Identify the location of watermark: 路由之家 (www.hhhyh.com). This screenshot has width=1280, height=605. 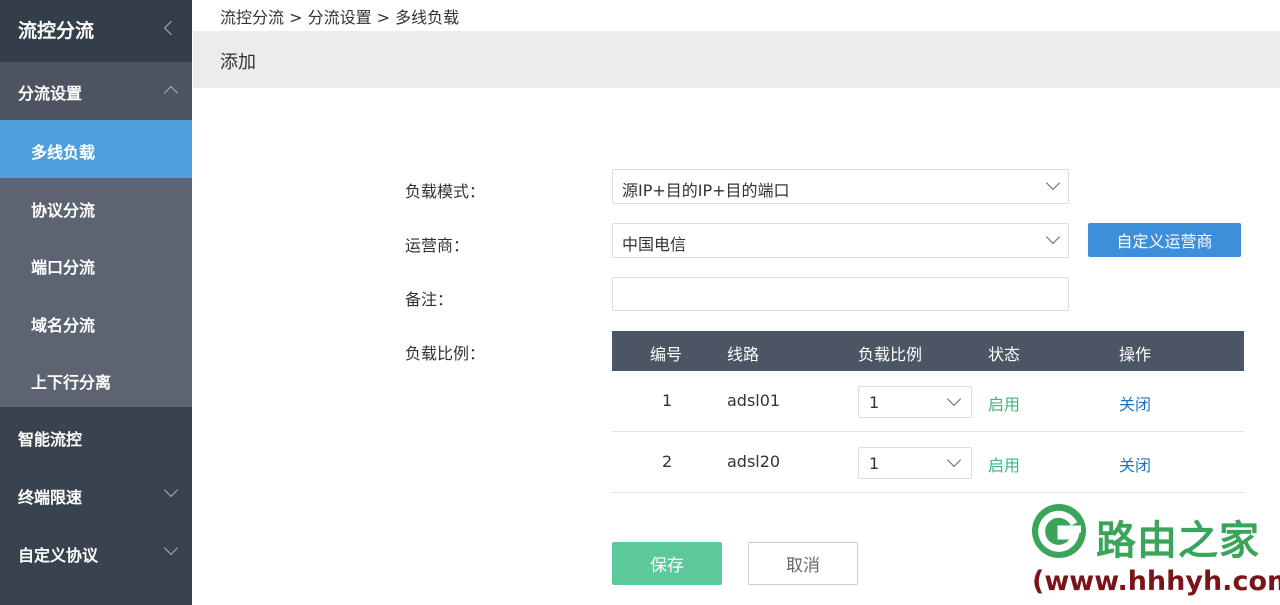
(1155, 553).